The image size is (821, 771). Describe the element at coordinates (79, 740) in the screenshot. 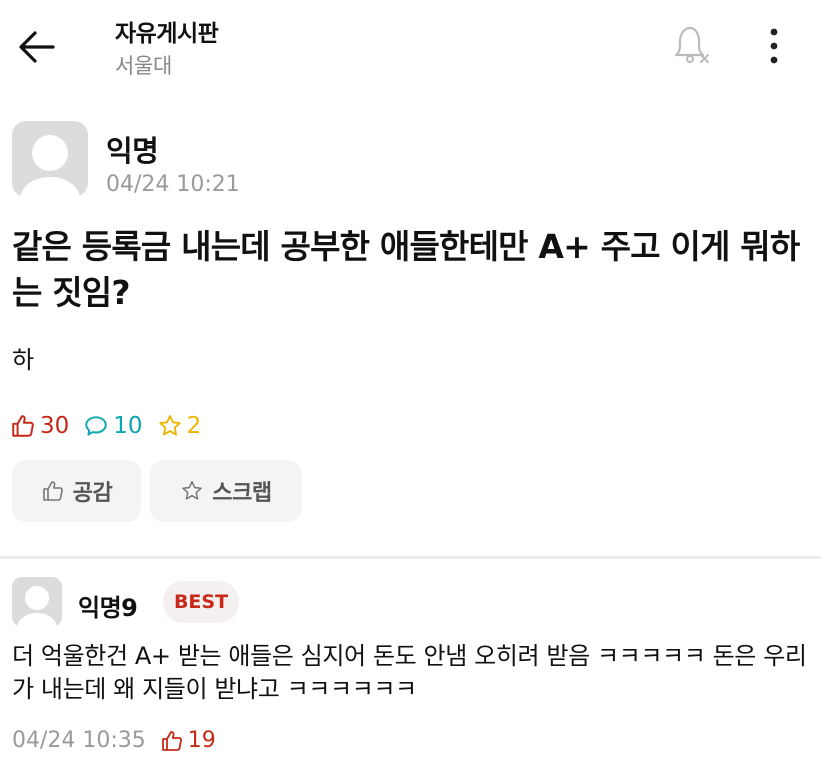

I see `comment-timestamp: 04/24 10:35` at that location.